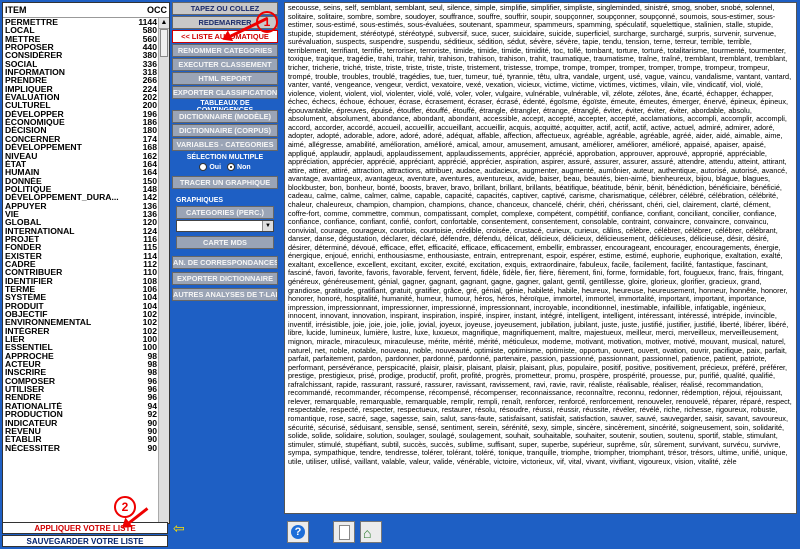 Image resolution: width=800 pixels, height=549 pixels. Describe the element at coordinates (81, 155) in the screenshot. I see `list-item: NIVEAU 162` at that location.